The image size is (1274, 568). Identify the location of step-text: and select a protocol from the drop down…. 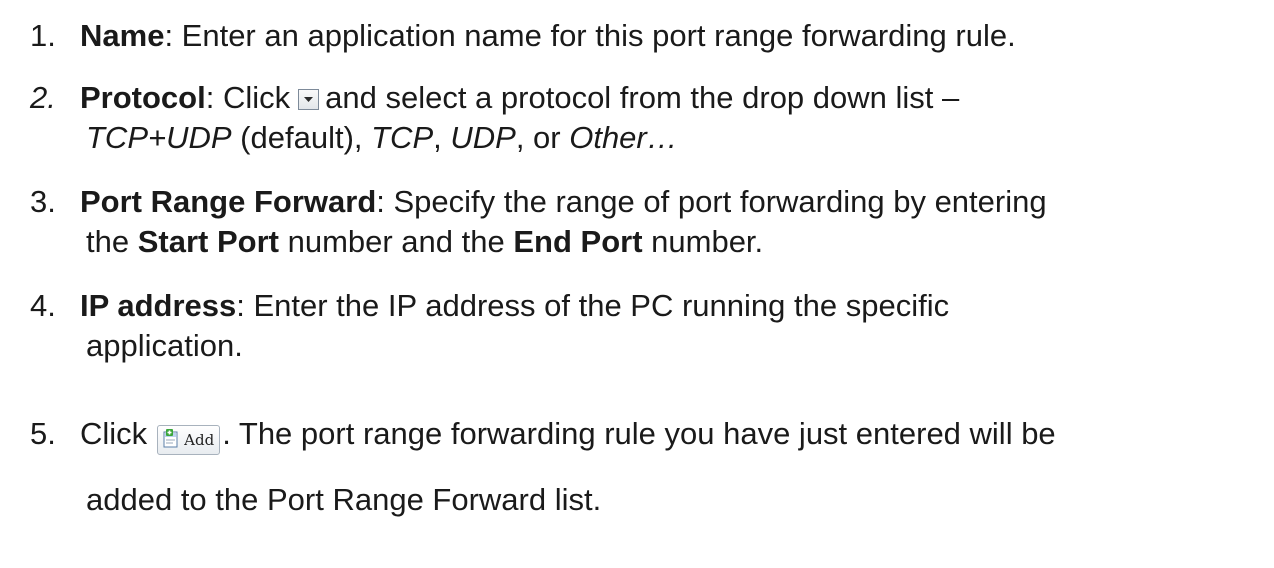
(642, 97).